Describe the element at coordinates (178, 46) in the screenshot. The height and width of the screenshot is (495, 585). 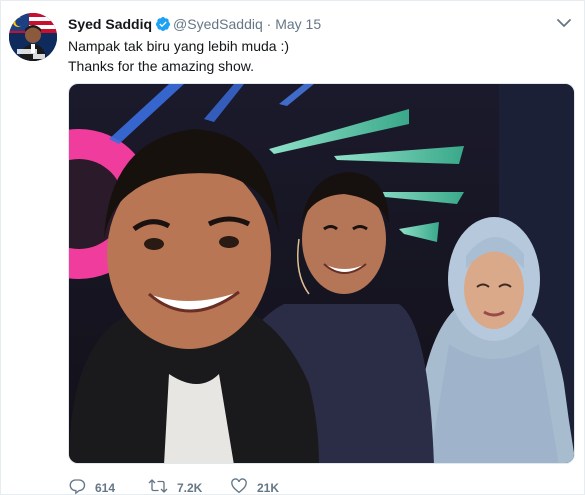
I see `tweet-text-line: Nampak tak biru yang lebih muda :)` at that location.